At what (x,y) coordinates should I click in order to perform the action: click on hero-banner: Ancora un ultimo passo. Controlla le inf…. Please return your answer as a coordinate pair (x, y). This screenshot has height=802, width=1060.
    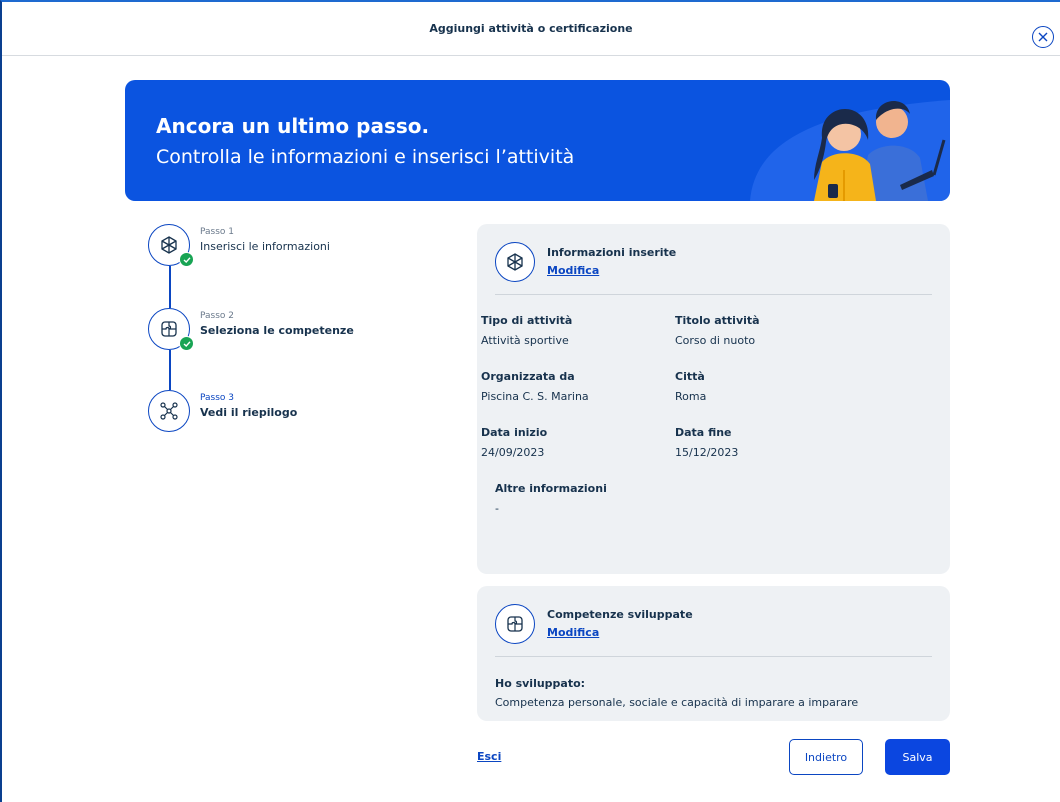
    Looking at the image, I should click on (537, 140).